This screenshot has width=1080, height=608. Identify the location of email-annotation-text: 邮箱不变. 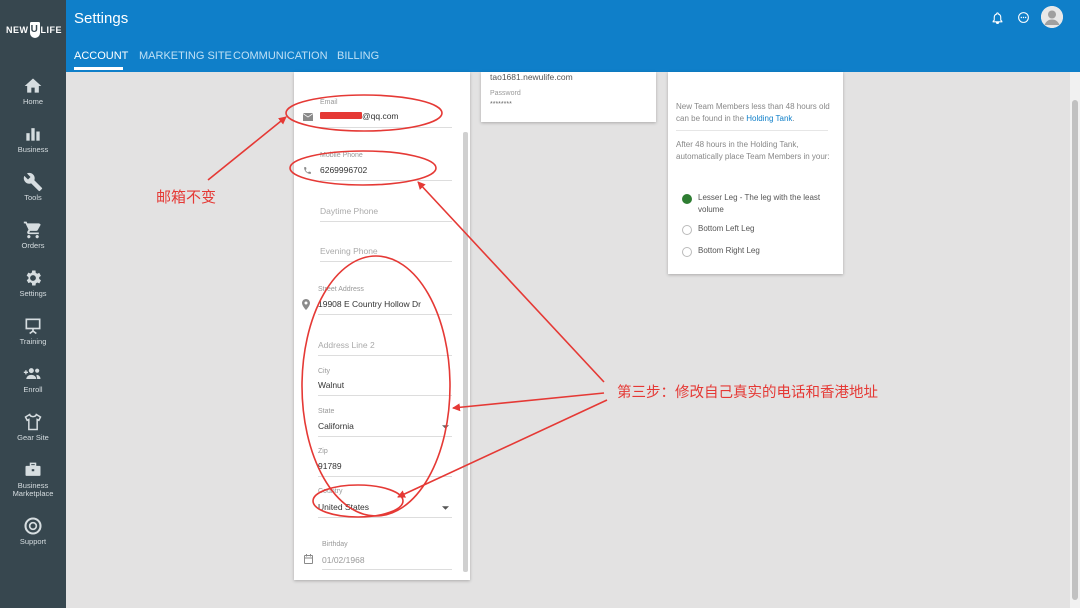
(186, 197).